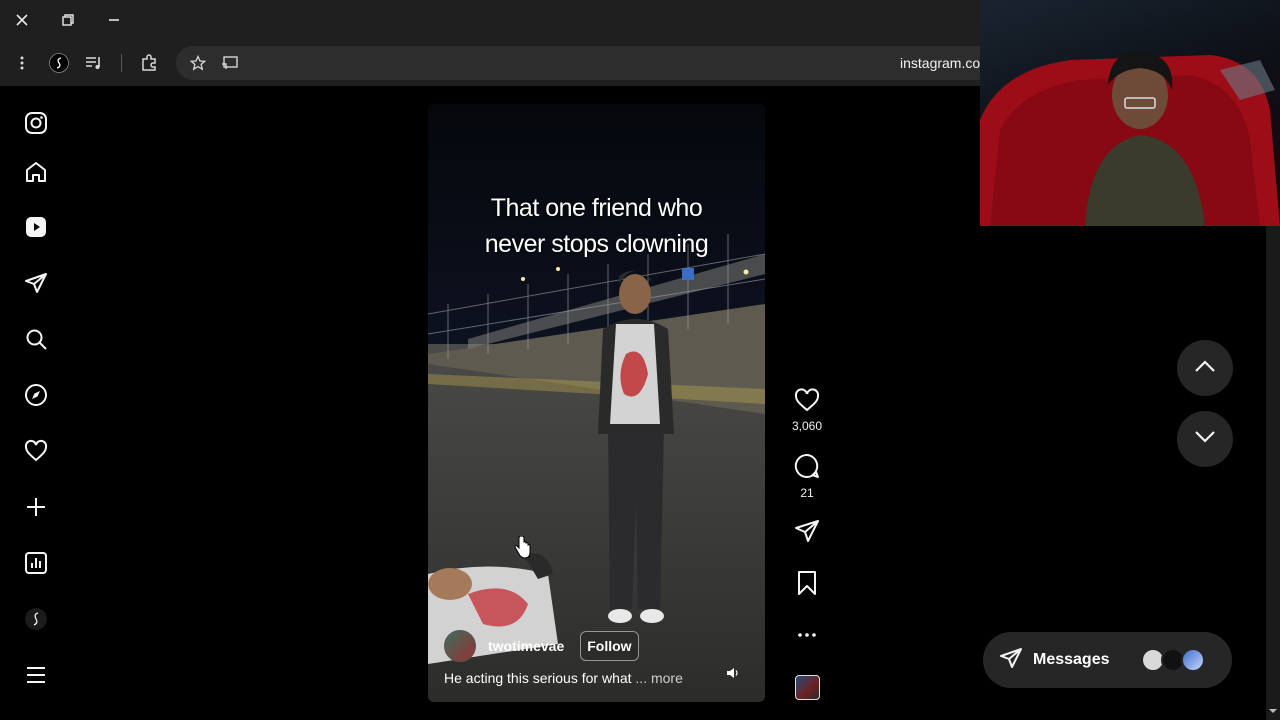 This screenshot has height=720, width=1280. What do you see at coordinates (36, 619) in the screenshot?
I see `threads-icon` at bounding box center [36, 619].